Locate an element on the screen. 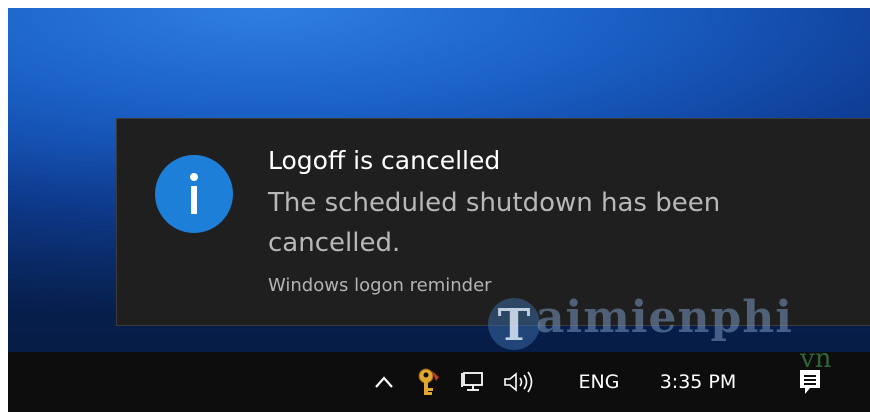 Image resolution: width=870 pixels, height=412 pixels. toast-source: Windows logon reminder is located at coordinates (380, 285).